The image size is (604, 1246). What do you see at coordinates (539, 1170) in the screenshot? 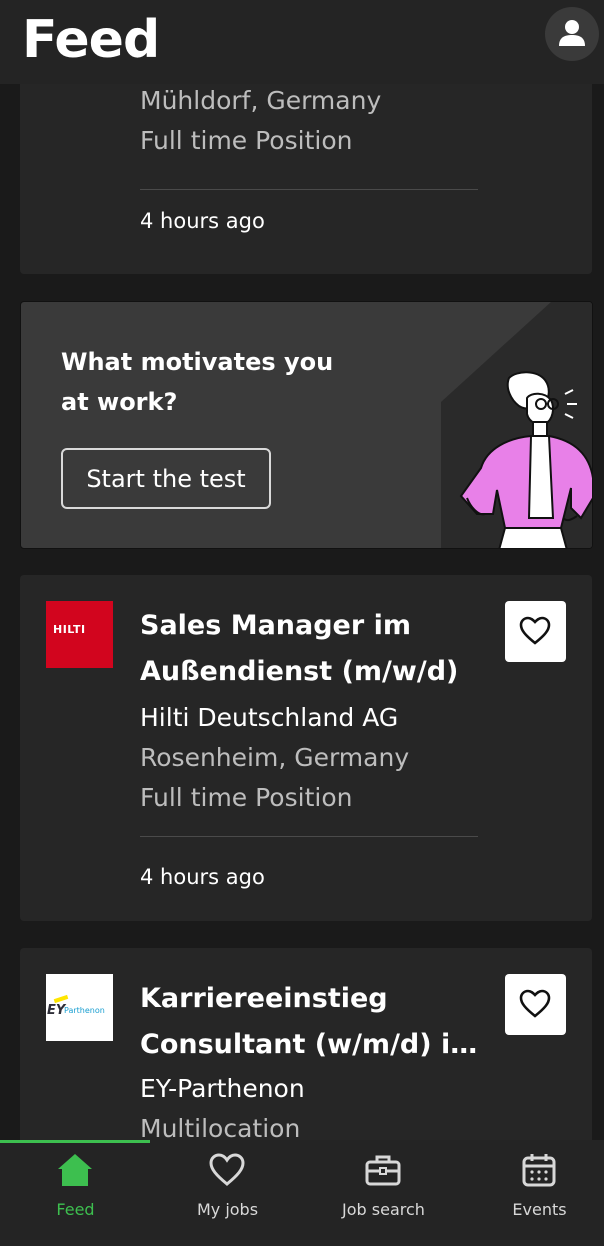
I see `calendar-icon` at bounding box center [539, 1170].